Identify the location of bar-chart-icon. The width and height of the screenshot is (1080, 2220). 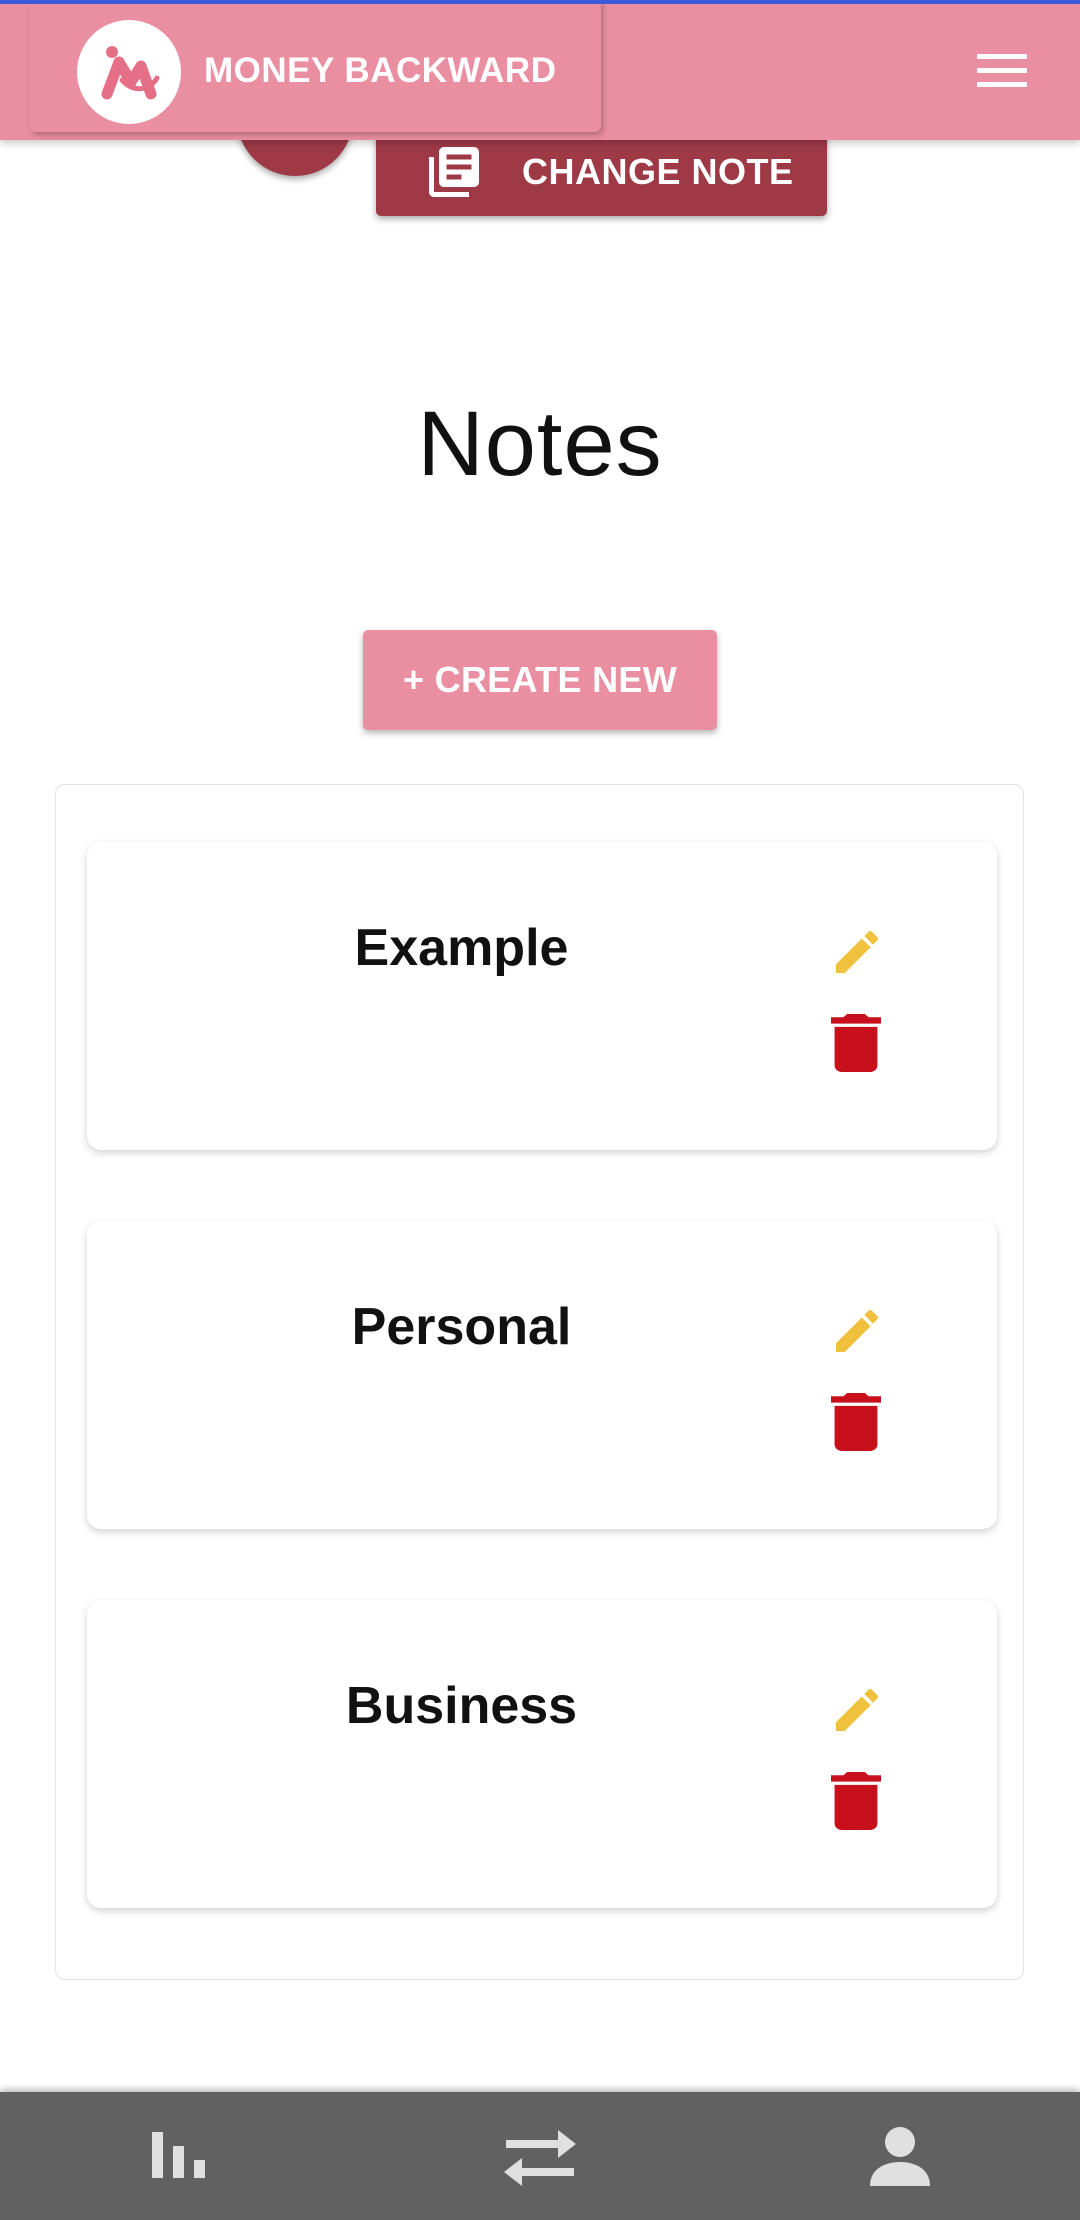
(178, 2155).